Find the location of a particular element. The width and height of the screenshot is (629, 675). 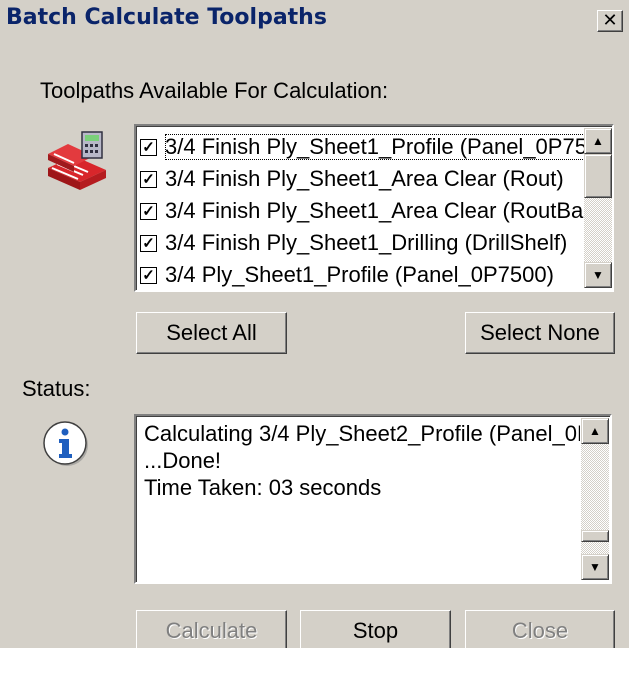

toolpath-list-item: ✓ 3/4 Ply_Sheet1_Profile (Panel_0P7500) is located at coordinates (362, 275).